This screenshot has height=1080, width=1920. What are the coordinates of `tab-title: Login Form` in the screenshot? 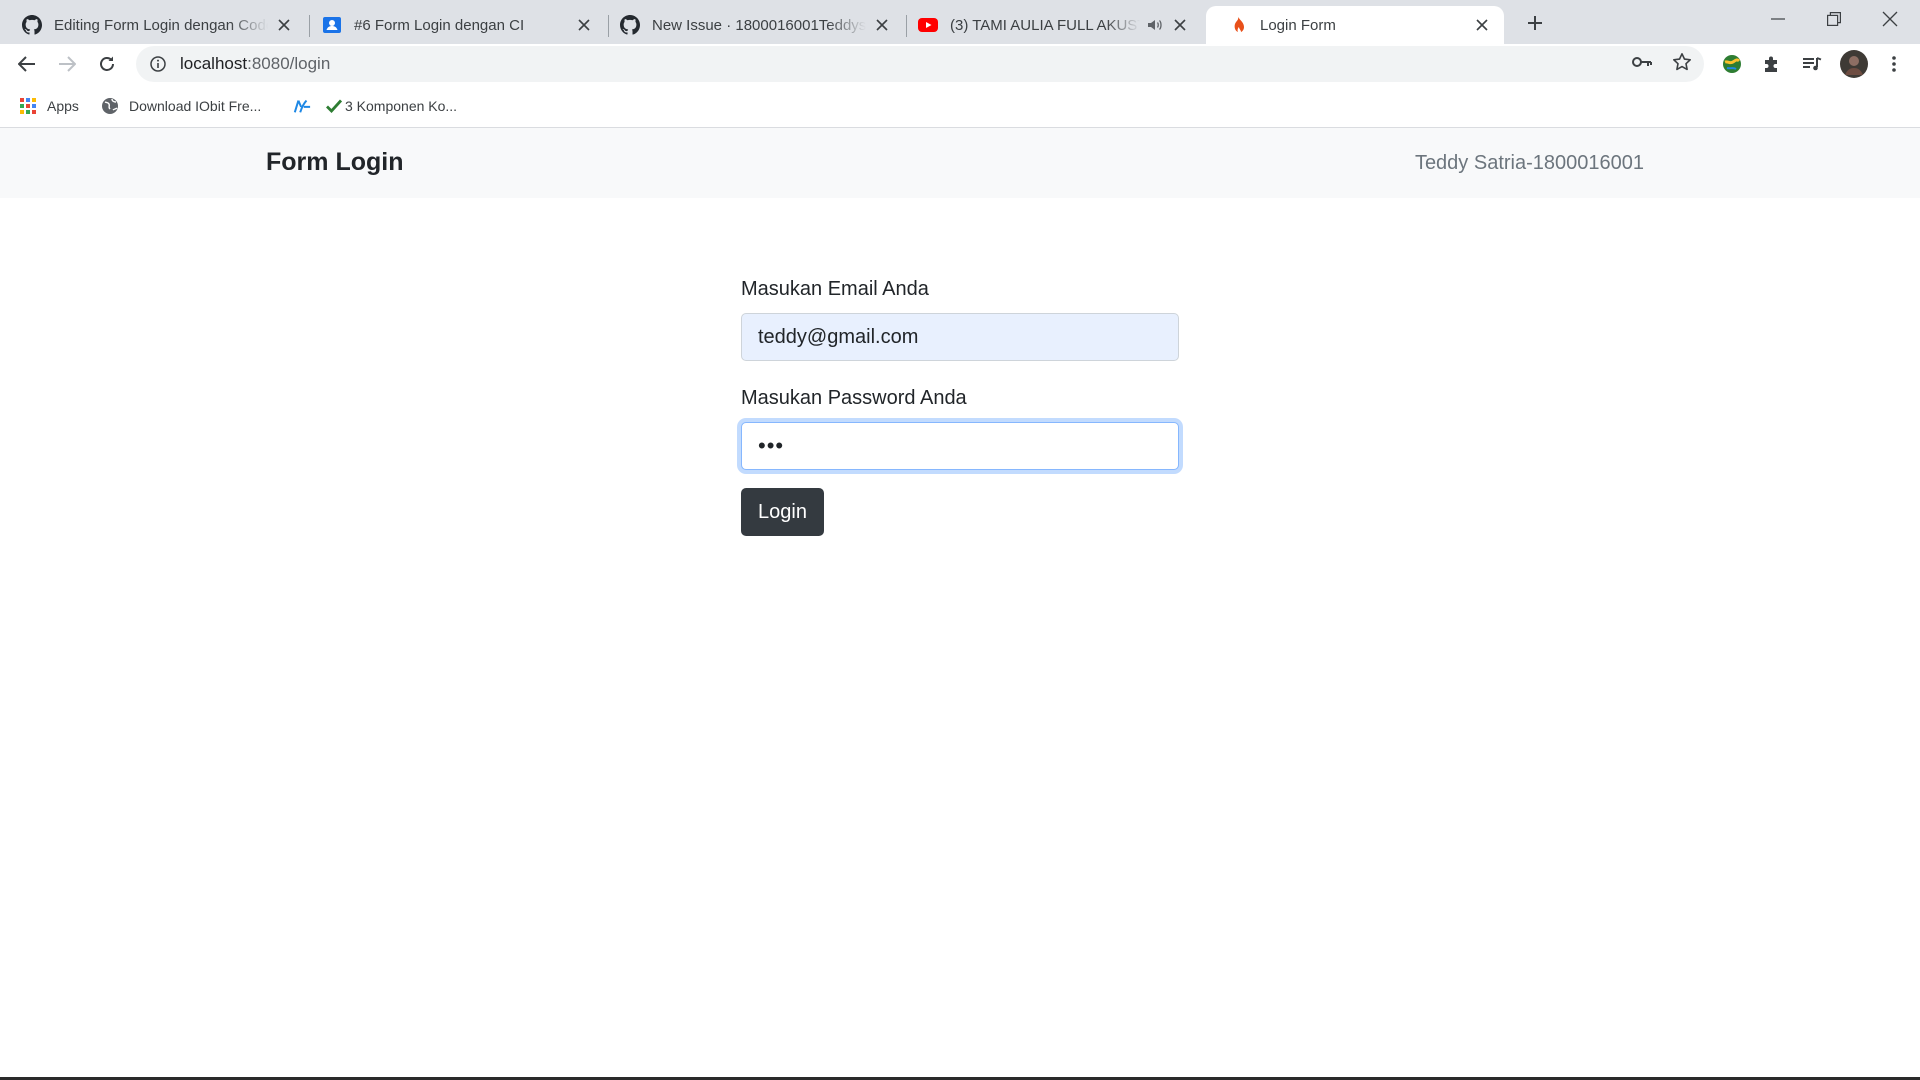 It's located at (1298, 25).